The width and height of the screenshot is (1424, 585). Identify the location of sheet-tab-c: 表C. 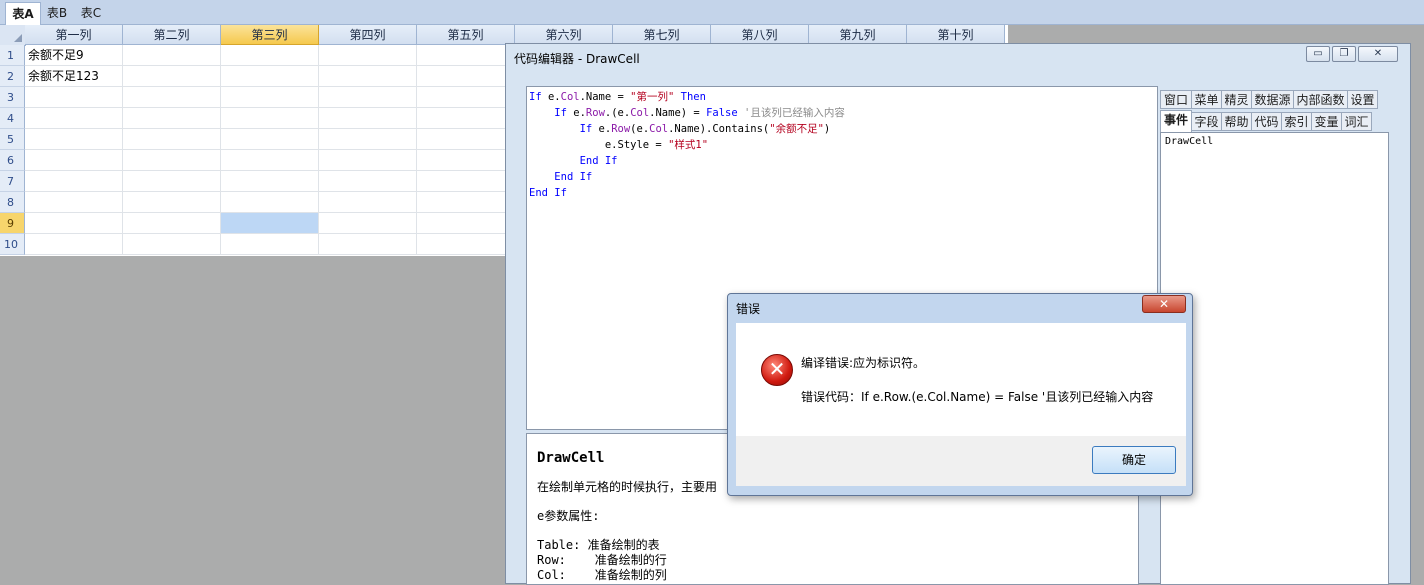
(91, 13).